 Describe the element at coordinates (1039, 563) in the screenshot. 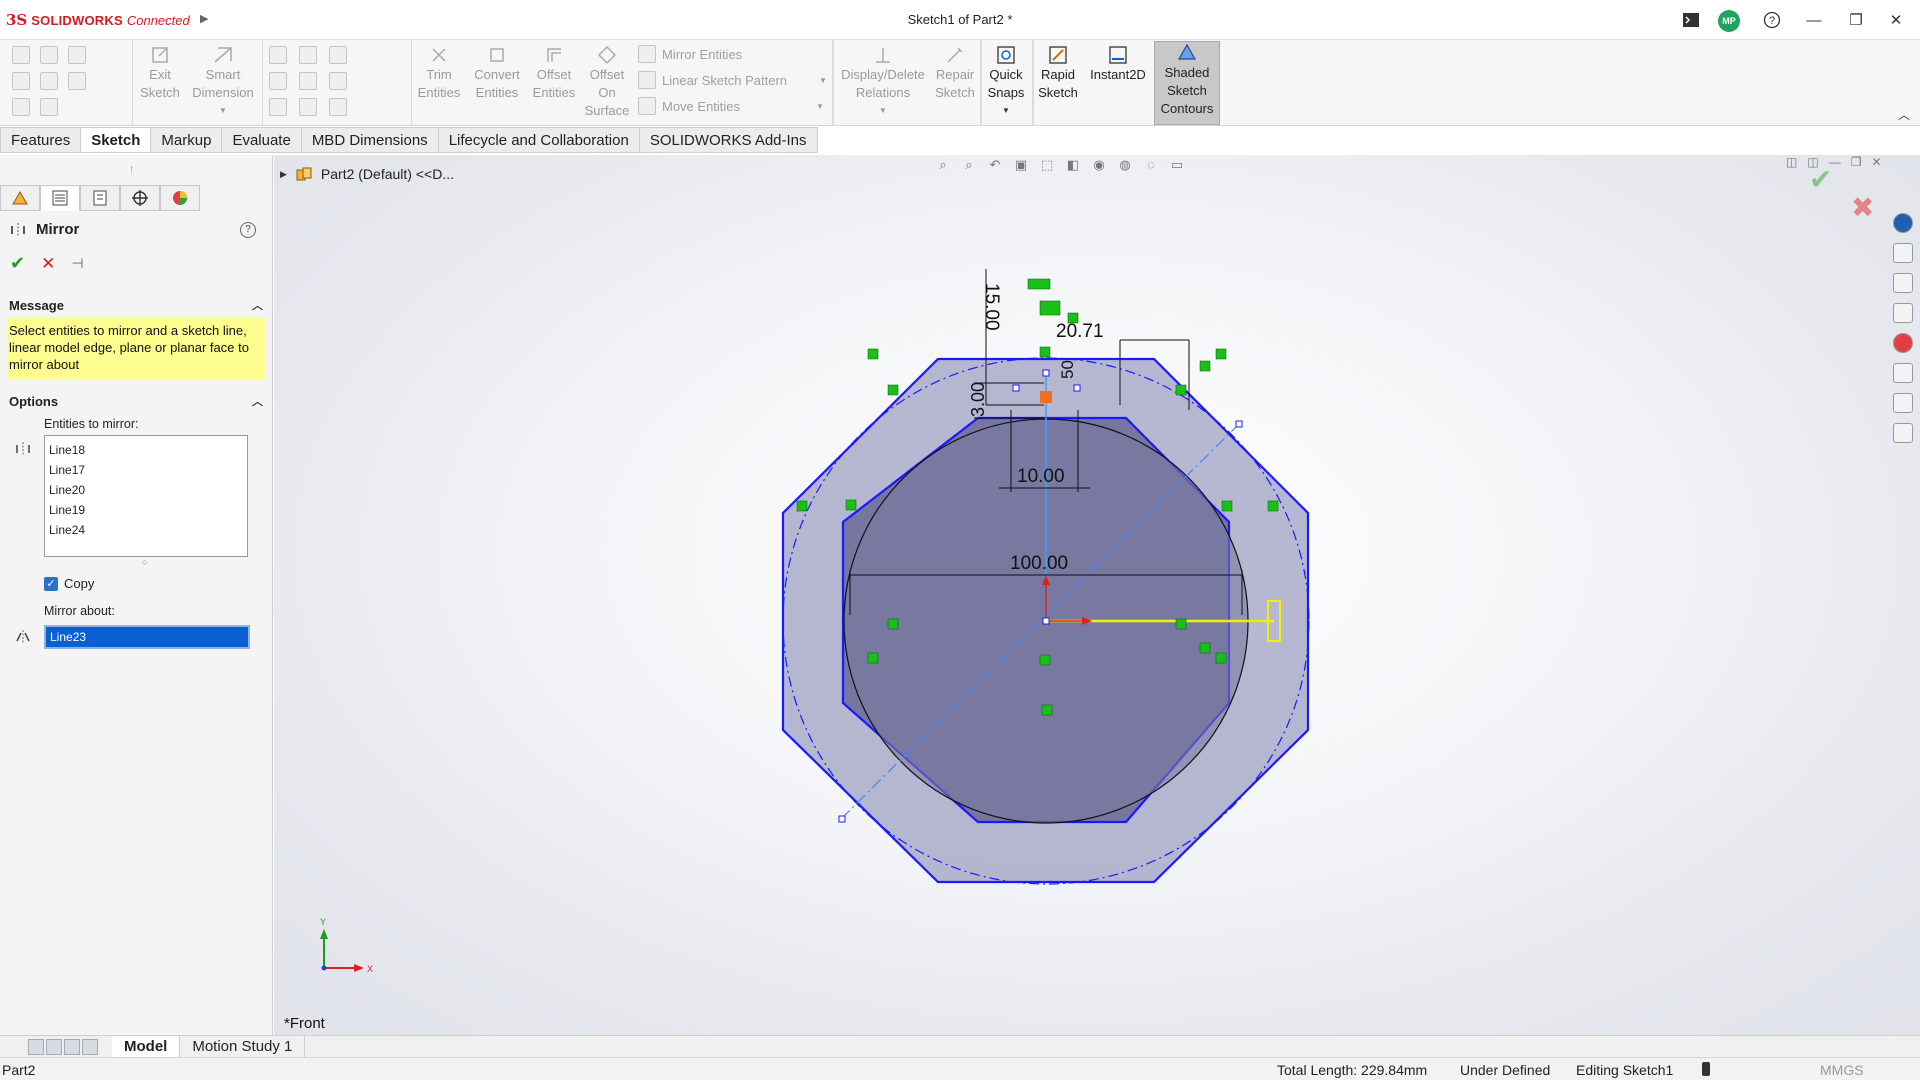

I see `dimension-100: 100.00` at that location.